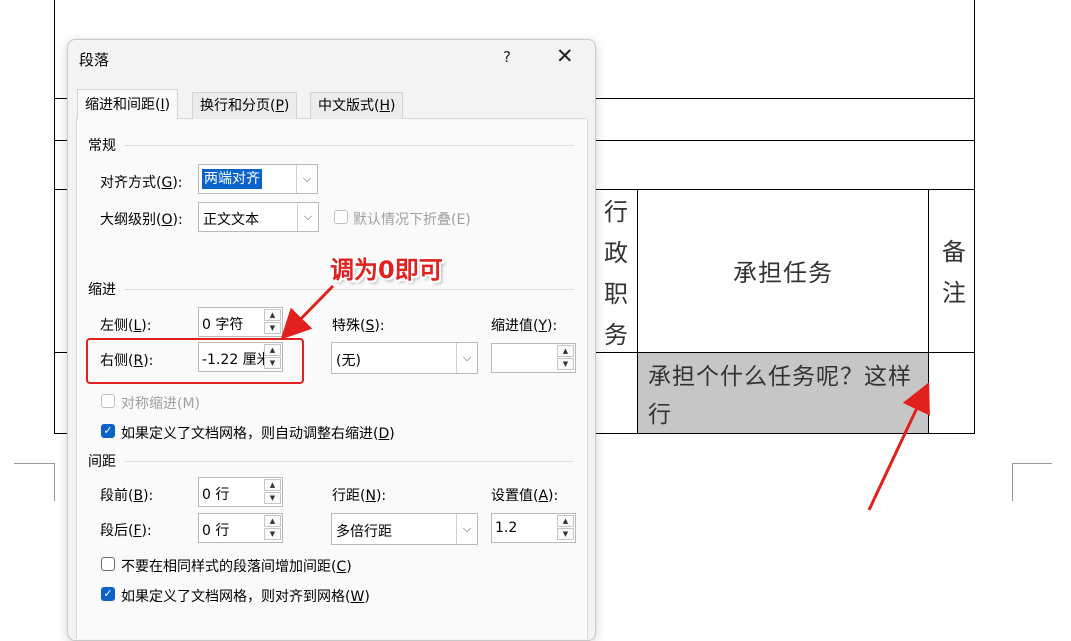  I want to click on arrow-to-right-indent, so click(307, 312).